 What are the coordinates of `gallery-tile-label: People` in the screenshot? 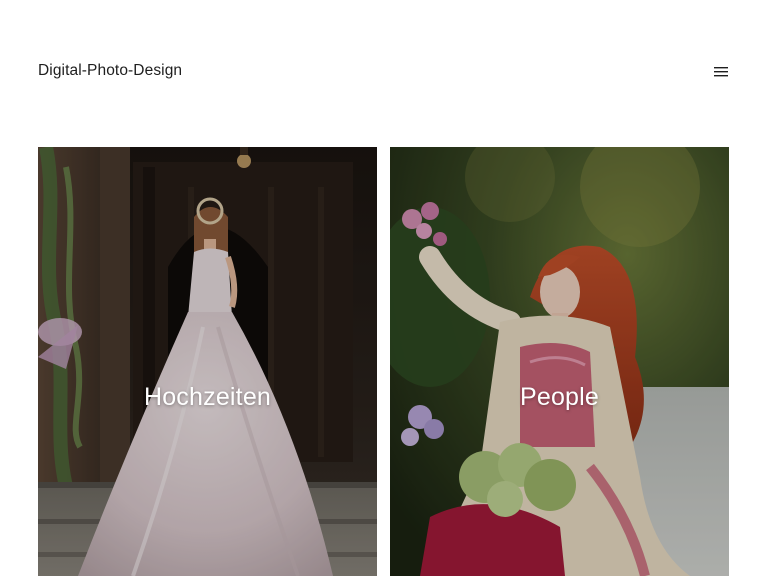 It's located at (559, 397).